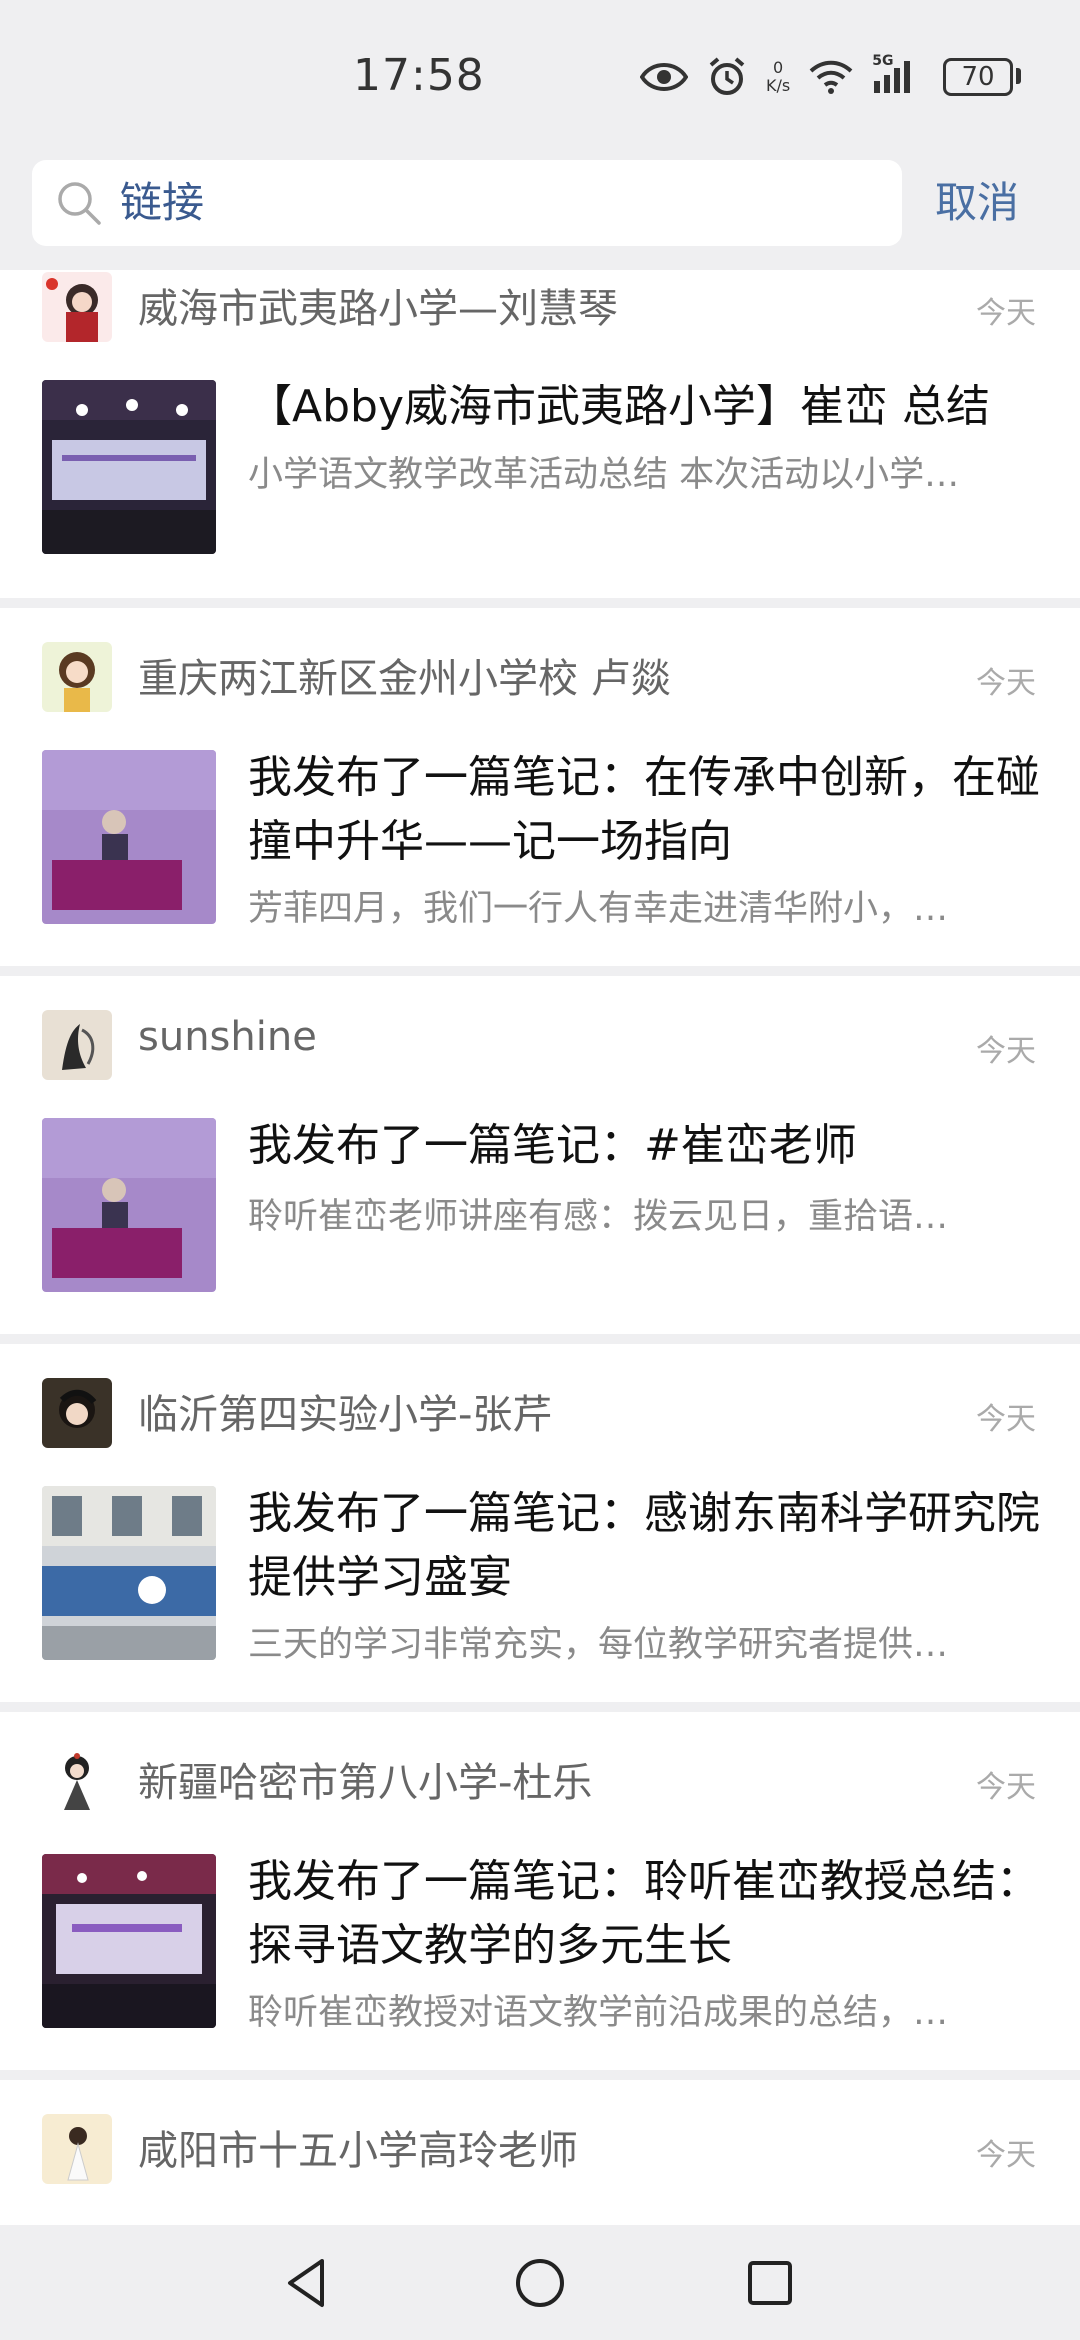  I want to click on alarm-icon, so click(727, 77).